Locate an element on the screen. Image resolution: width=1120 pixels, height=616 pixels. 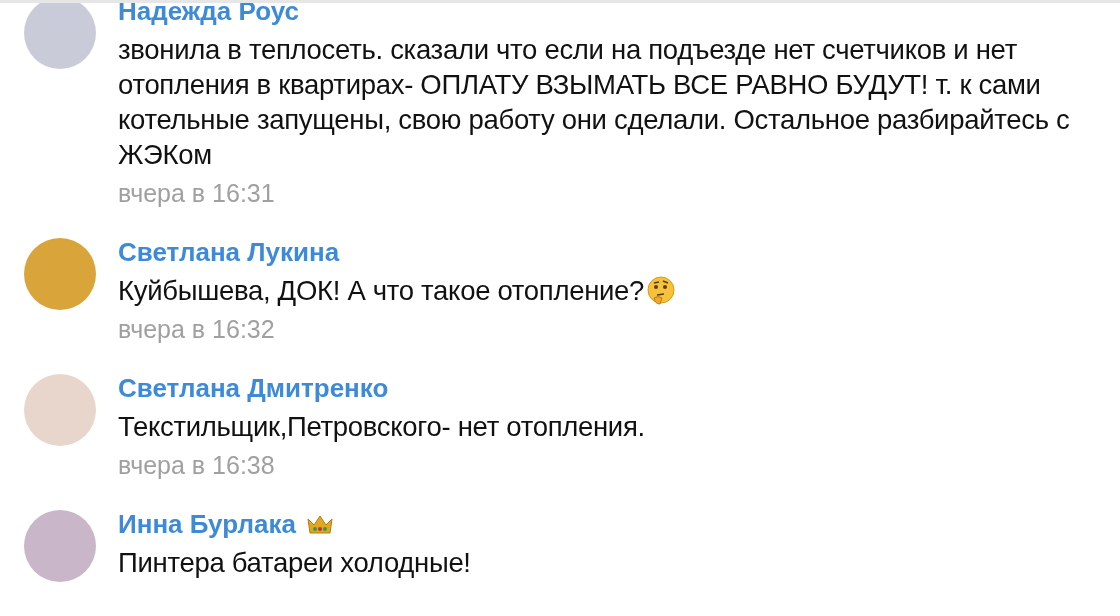
author-name: Светлана Лукина is located at coordinates (229, 252).